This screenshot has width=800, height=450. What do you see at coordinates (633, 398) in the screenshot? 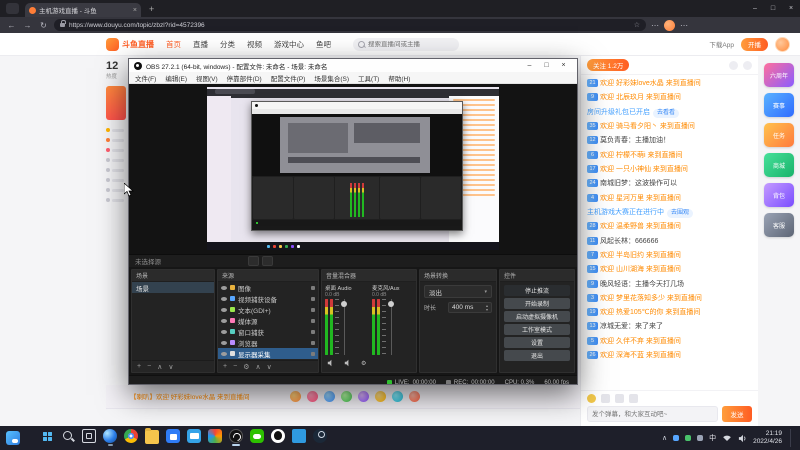
I see `chat-style-icon` at bounding box center [633, 398].